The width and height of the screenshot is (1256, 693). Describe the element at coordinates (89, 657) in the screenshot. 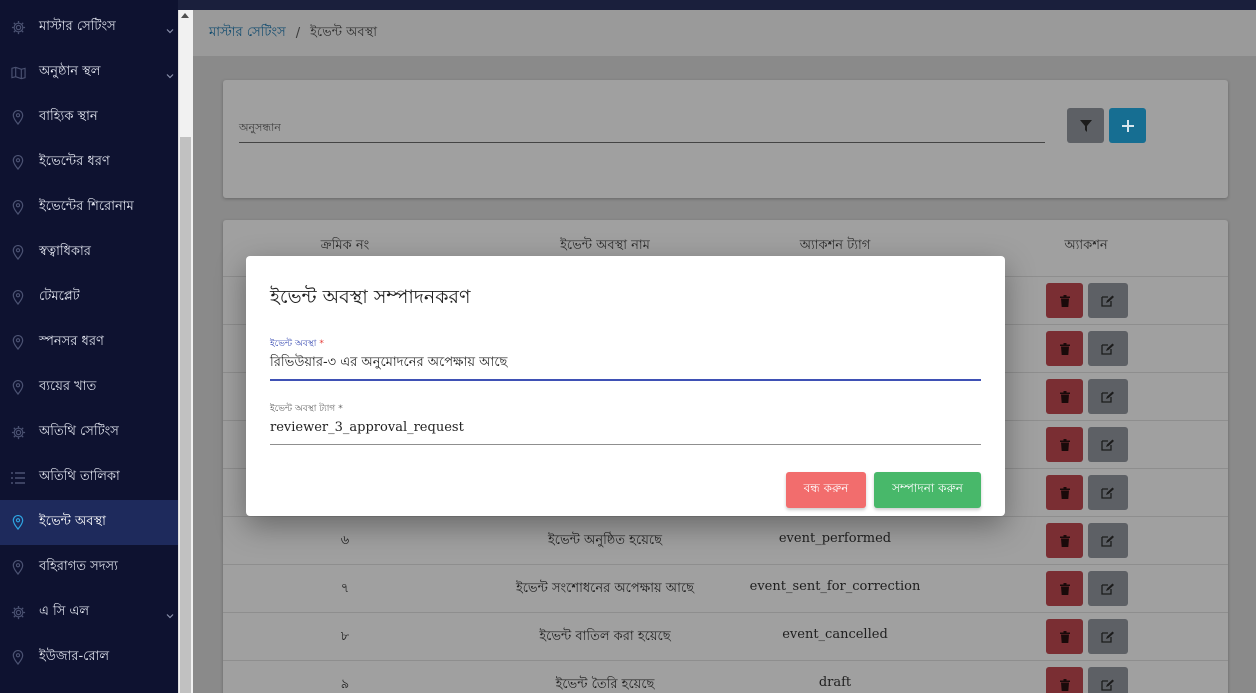

I see `sidebar-item: ইউজার-রোল` at that location.